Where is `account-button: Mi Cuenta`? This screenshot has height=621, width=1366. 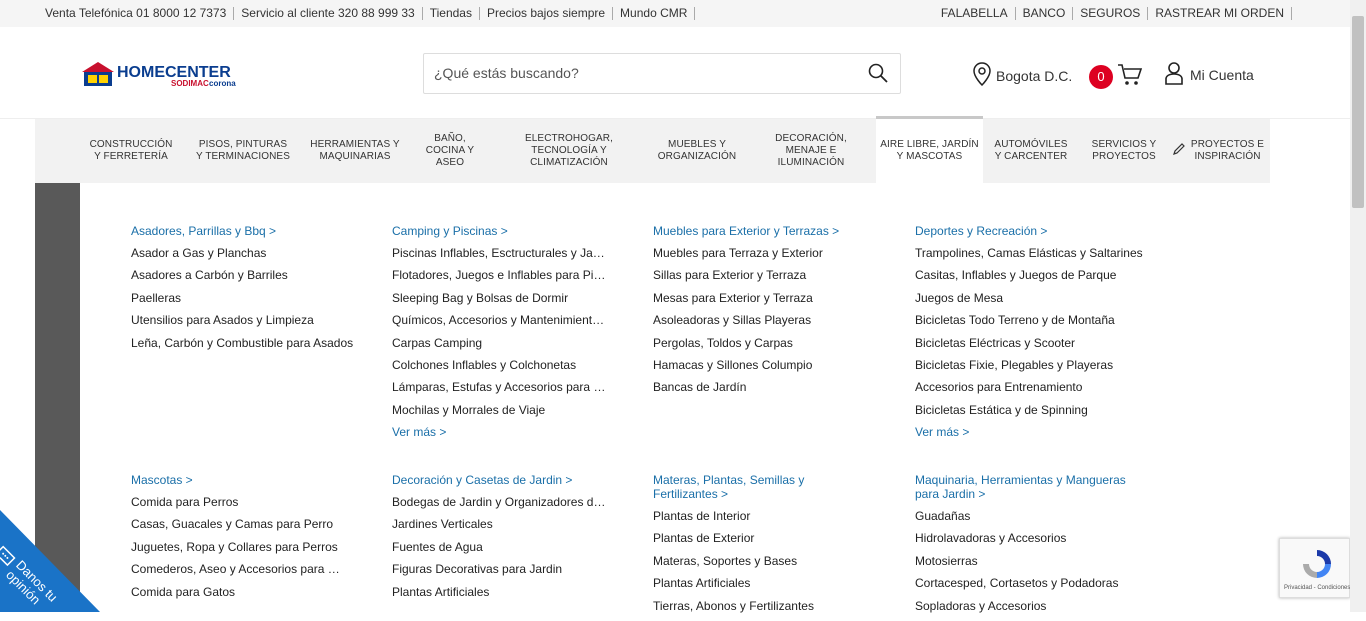 account-button: Mi Cuenta is located at coordinates (1209, 74).